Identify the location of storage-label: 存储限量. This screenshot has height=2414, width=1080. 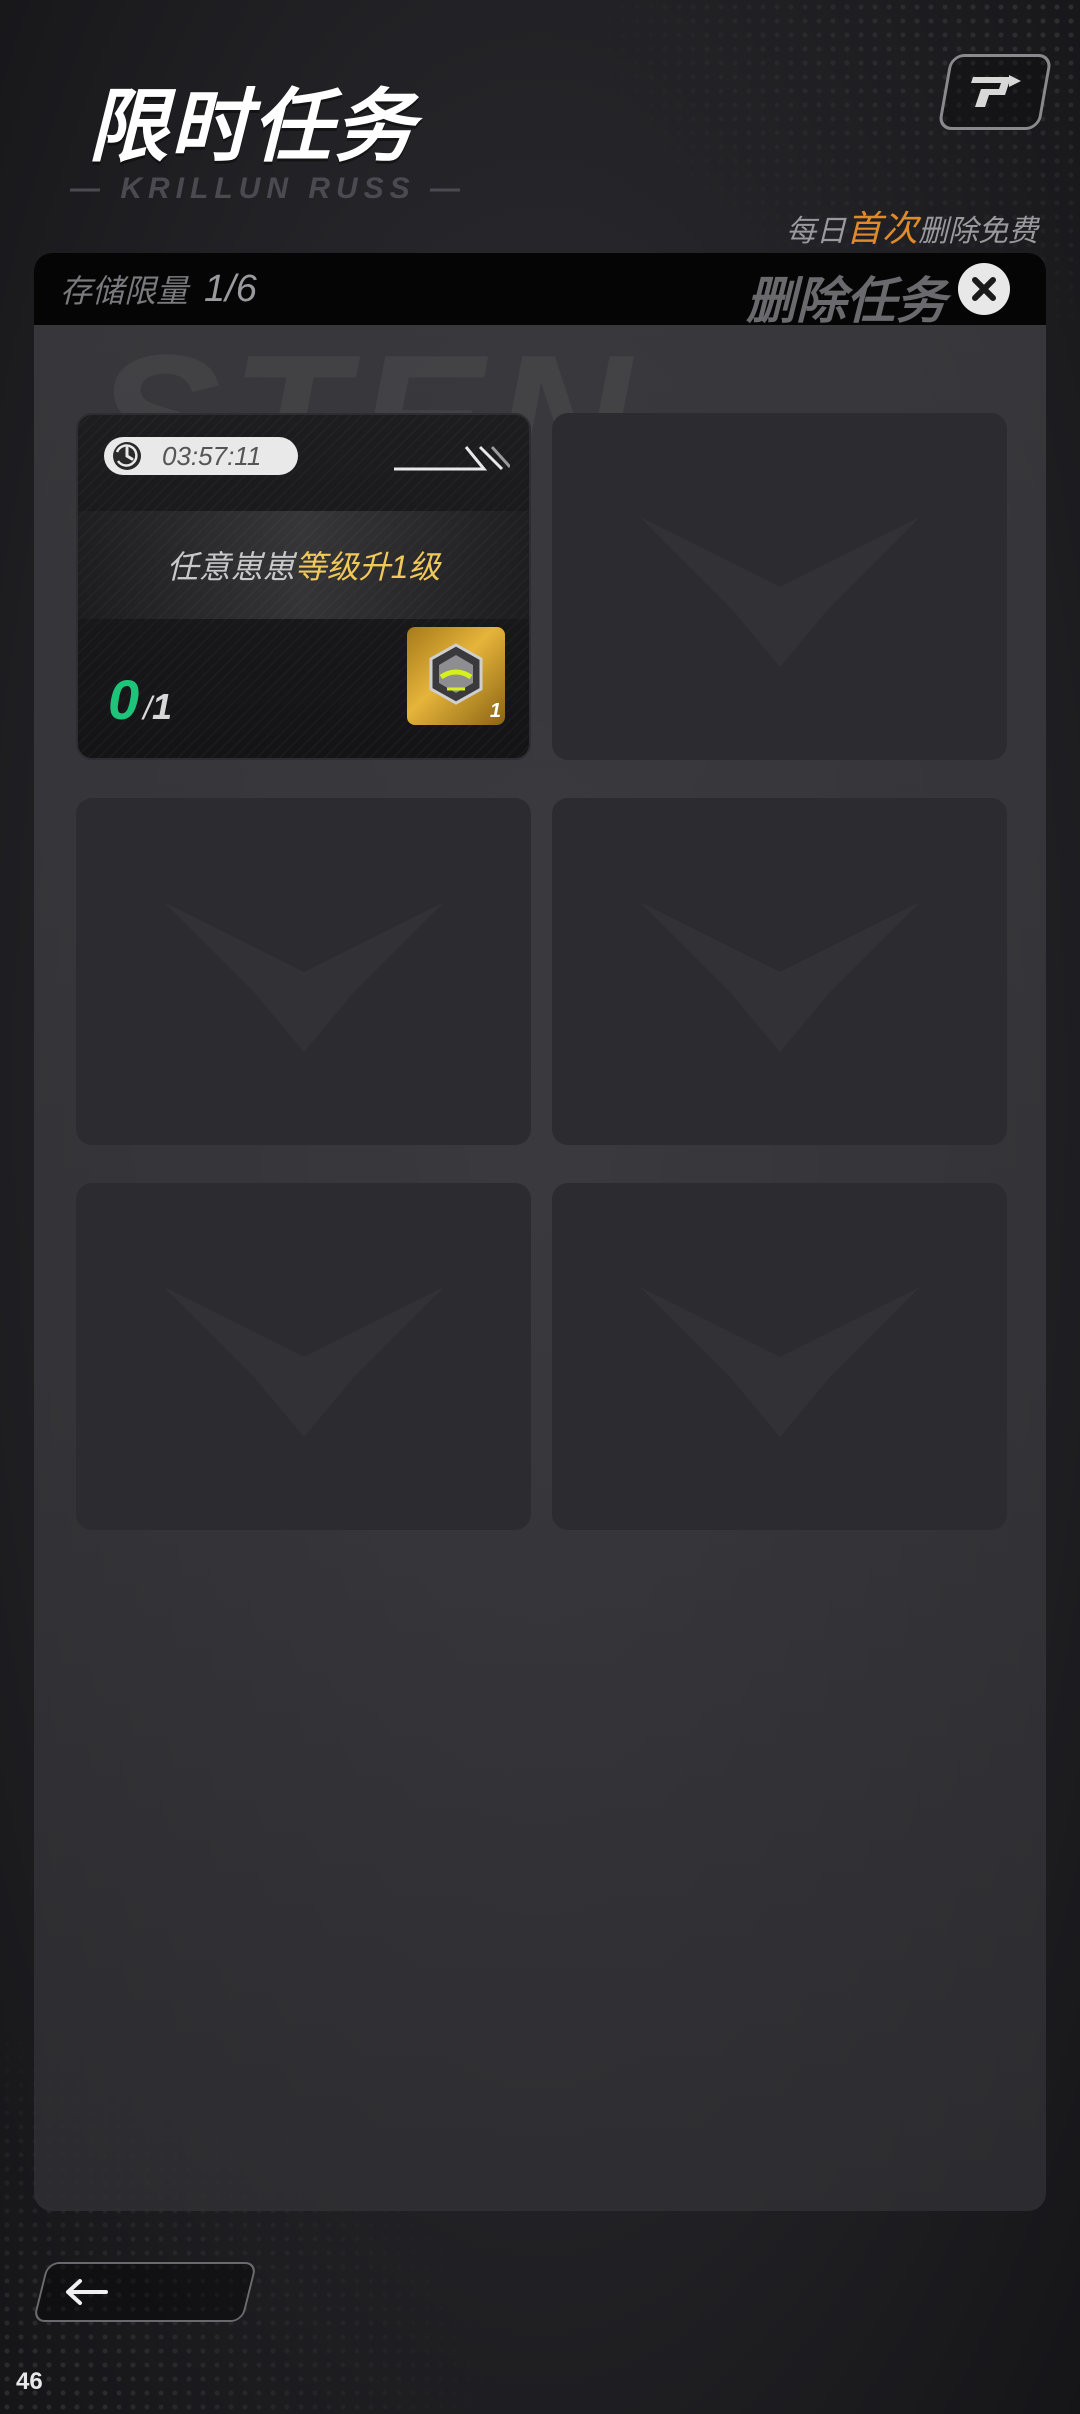
(124, 291).